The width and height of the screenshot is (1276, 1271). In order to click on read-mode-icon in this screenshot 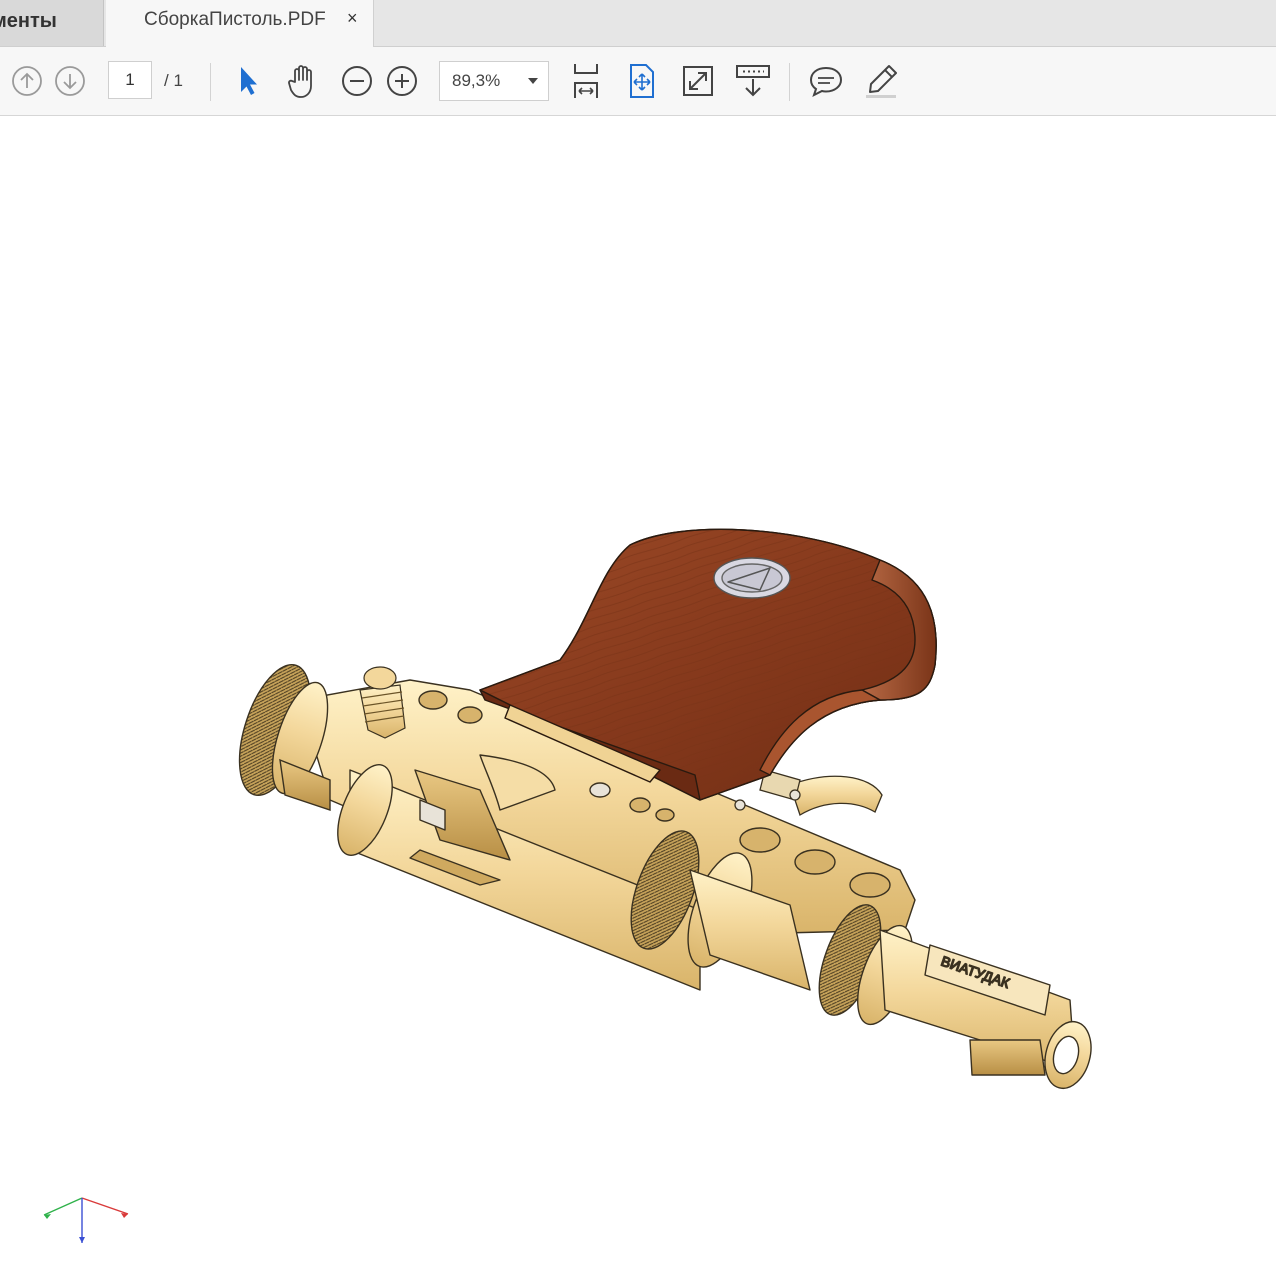, I will do `click(753, 81)`.